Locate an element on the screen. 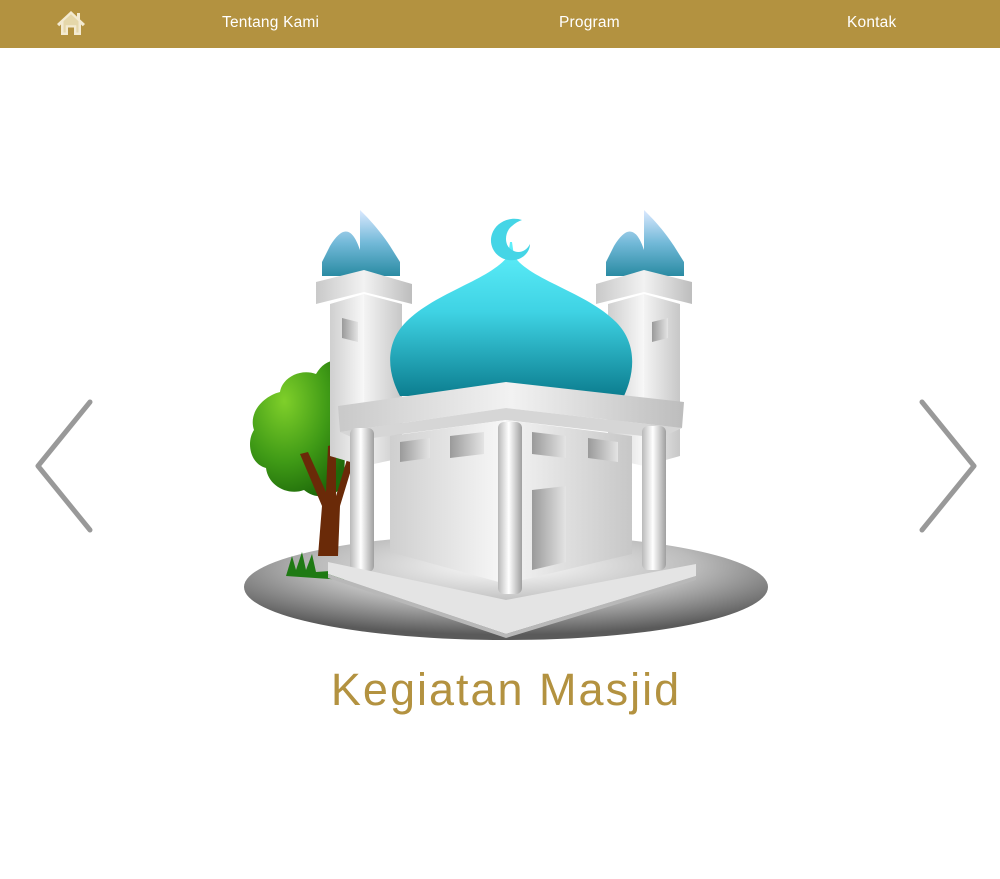  nav-link-kontak: Kontak is located at coordinates (871, 23).